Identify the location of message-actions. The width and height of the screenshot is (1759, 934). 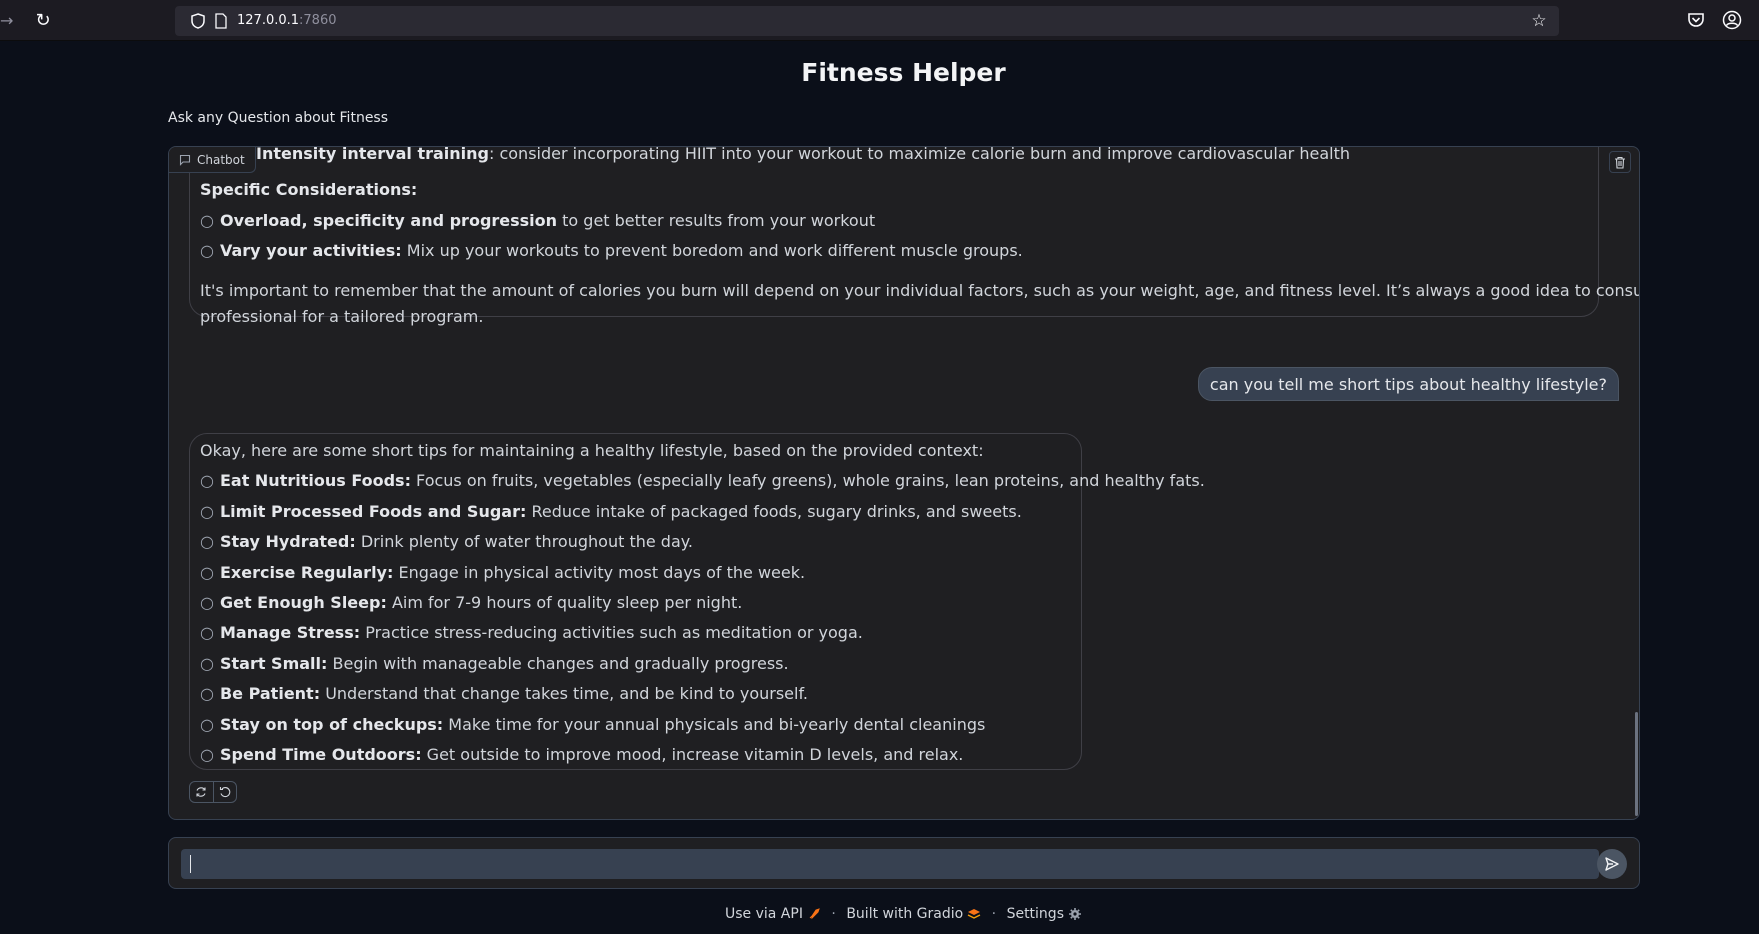
(213, 792).